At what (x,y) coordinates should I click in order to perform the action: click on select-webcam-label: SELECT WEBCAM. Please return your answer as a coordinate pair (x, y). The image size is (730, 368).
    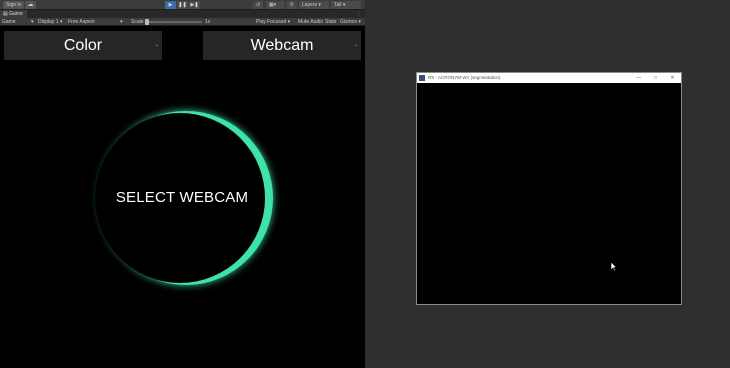
    Looking at the image, I should click on (182, 197).